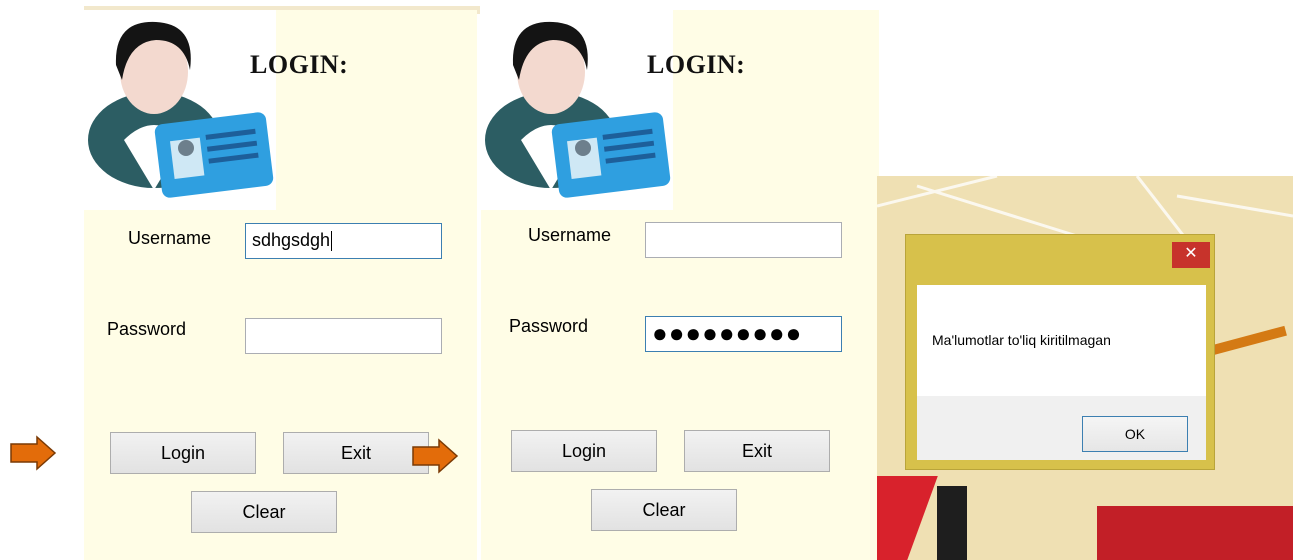 The height and width of the screenshot is (560, 1293). I want to click on password-input: ●●●●●●●●●, so click(743, 334).